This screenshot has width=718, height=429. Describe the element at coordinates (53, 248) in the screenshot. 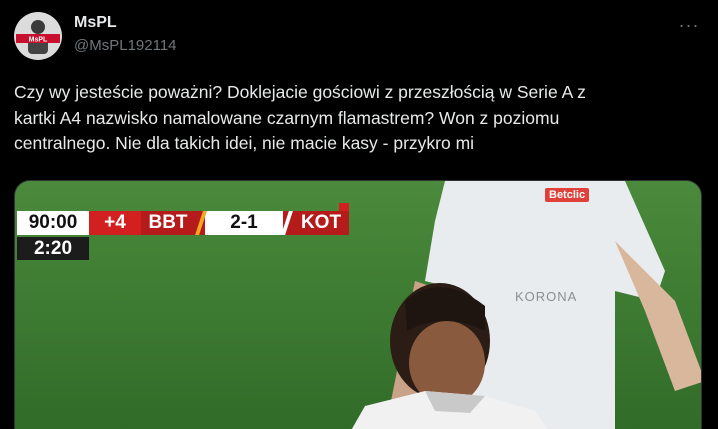

I see `extra-time-clock: 2:20` at that location.